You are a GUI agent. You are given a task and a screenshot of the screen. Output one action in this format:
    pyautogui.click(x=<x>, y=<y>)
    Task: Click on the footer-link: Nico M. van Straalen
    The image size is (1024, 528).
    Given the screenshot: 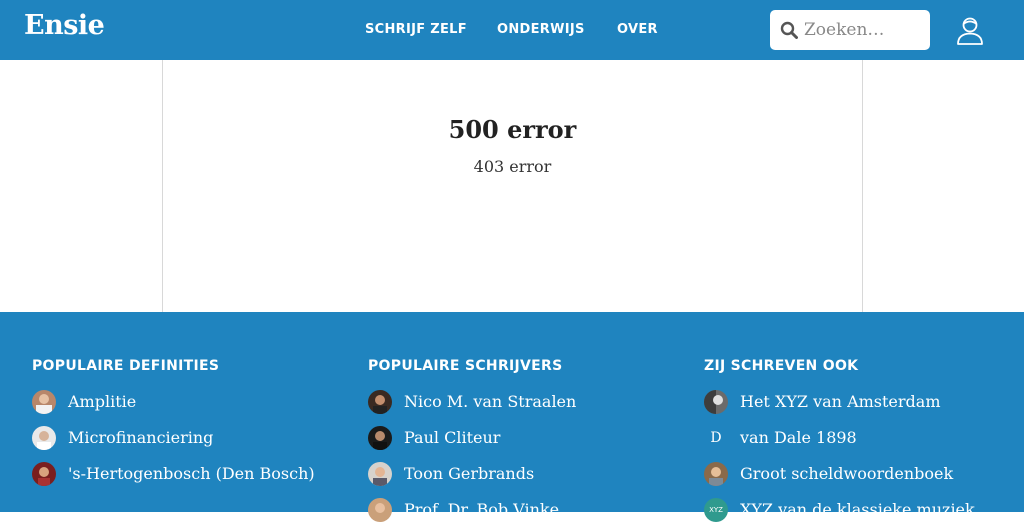 What is the action you would take?
    pyautogui.click(x=518, y=402)
    